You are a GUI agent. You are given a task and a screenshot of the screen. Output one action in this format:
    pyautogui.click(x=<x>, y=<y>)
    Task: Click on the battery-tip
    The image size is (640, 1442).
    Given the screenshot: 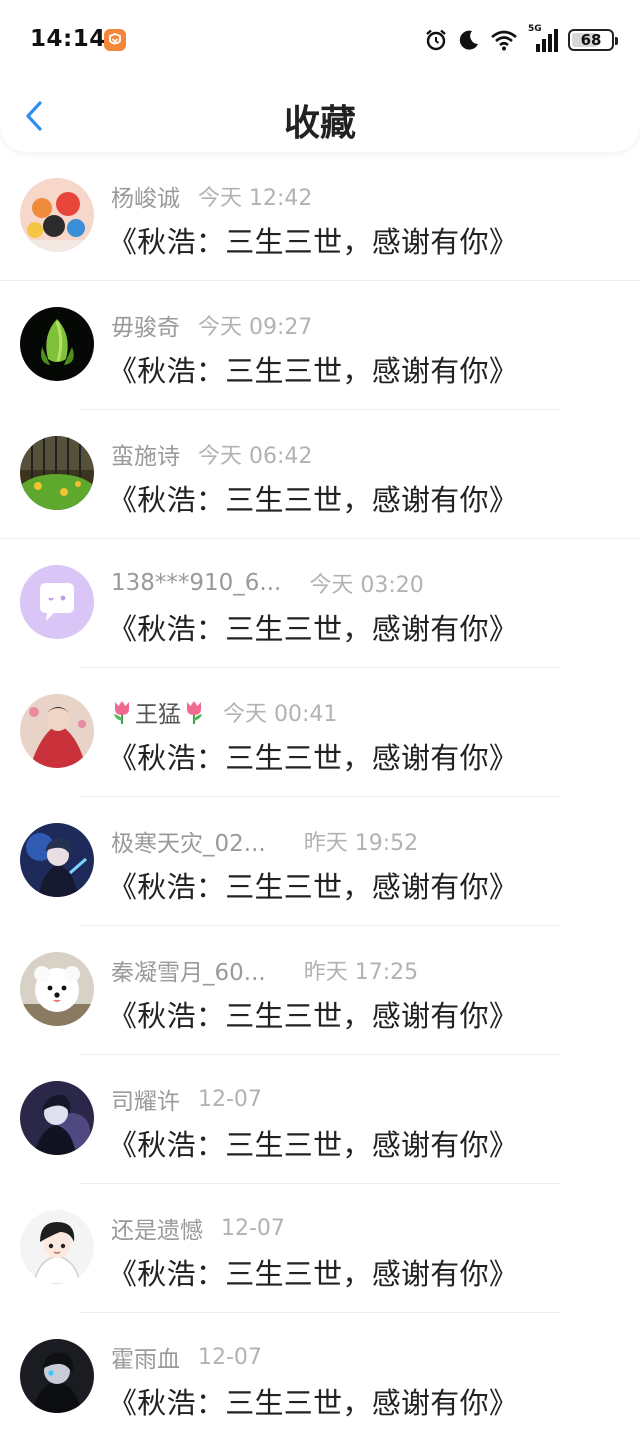 What is the action you would take?
    pyautogui.click(x=616, y=41)
    